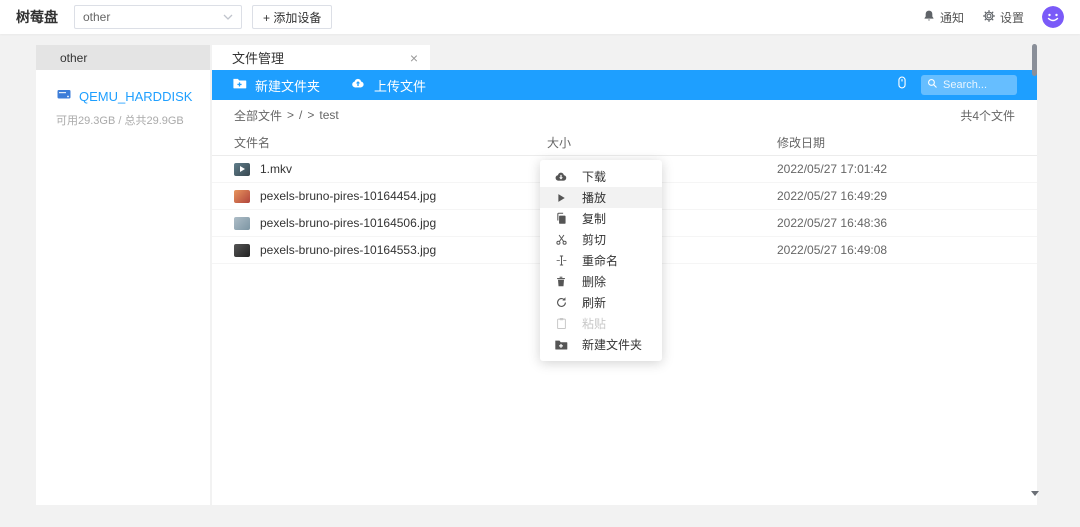  What do you see at coordinates (242, 169) in the screenshot?
I see `video-file-icon` at bounding box center [242, 169].